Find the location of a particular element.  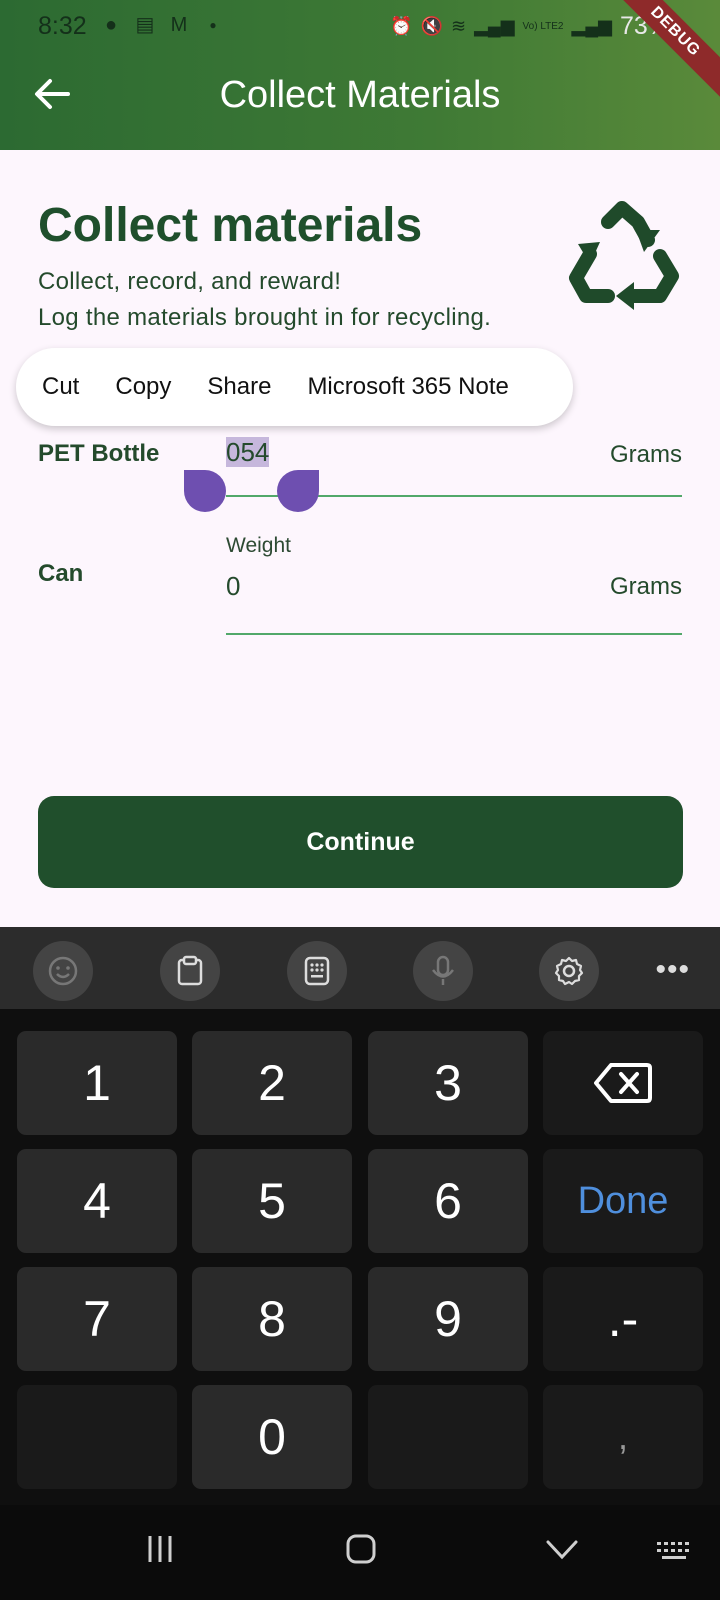

selection-handle-end is located at coordinates (298, 491).